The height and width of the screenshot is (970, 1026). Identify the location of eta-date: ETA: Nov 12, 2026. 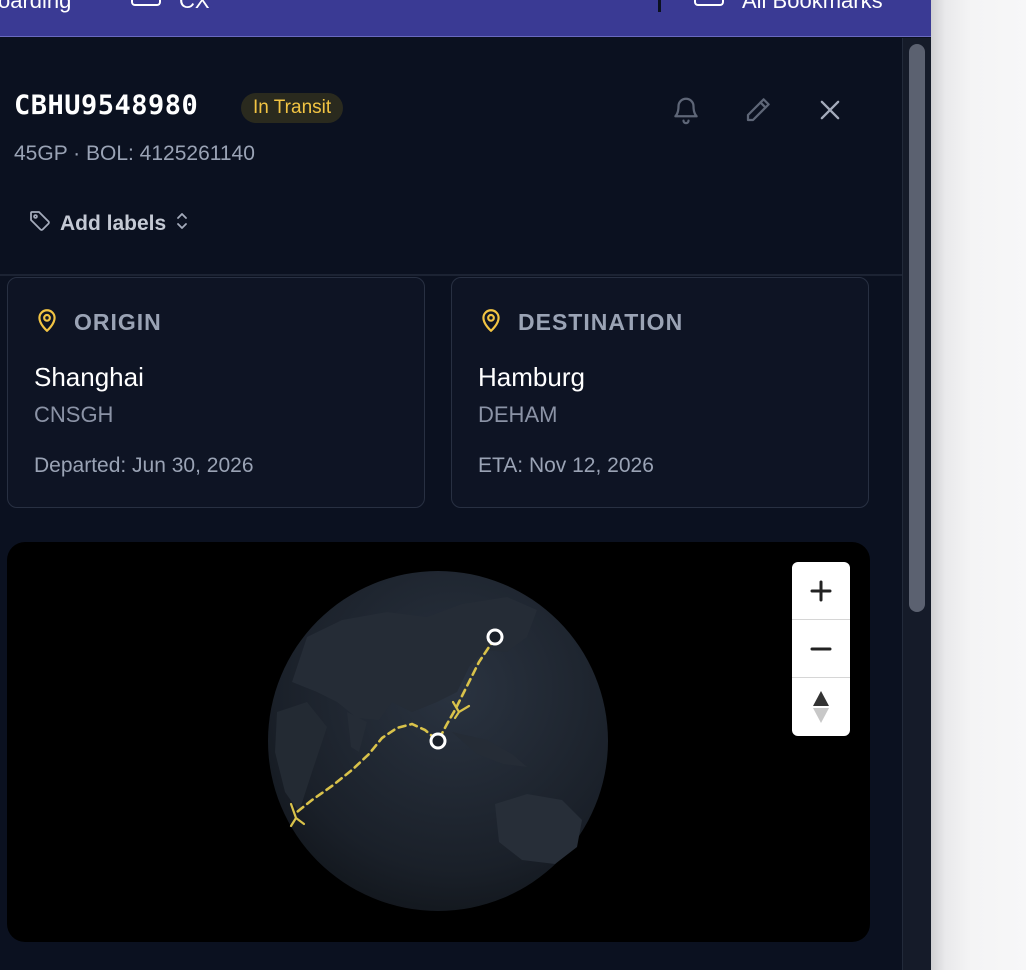
(566, 465).